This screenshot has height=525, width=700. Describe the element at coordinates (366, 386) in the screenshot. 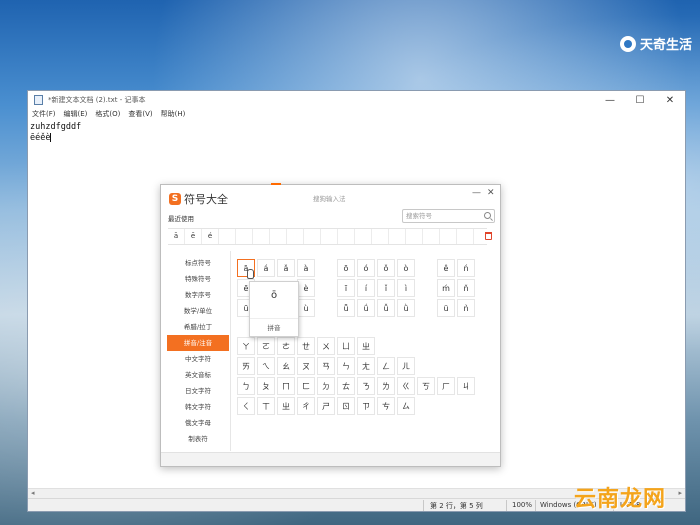

I see `symbol-cell: ㄋ` at that location.